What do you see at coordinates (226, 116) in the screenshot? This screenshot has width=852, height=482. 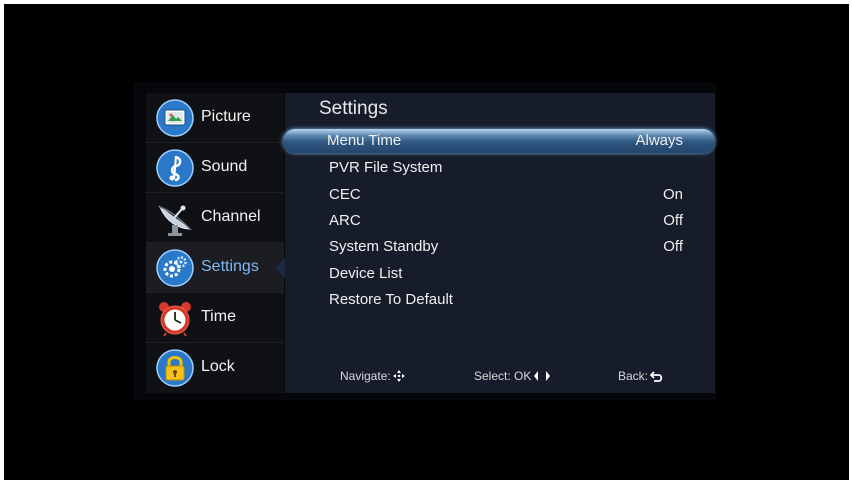 I see `sidebar-item-label: Picture` at bounding box center [226, 116].